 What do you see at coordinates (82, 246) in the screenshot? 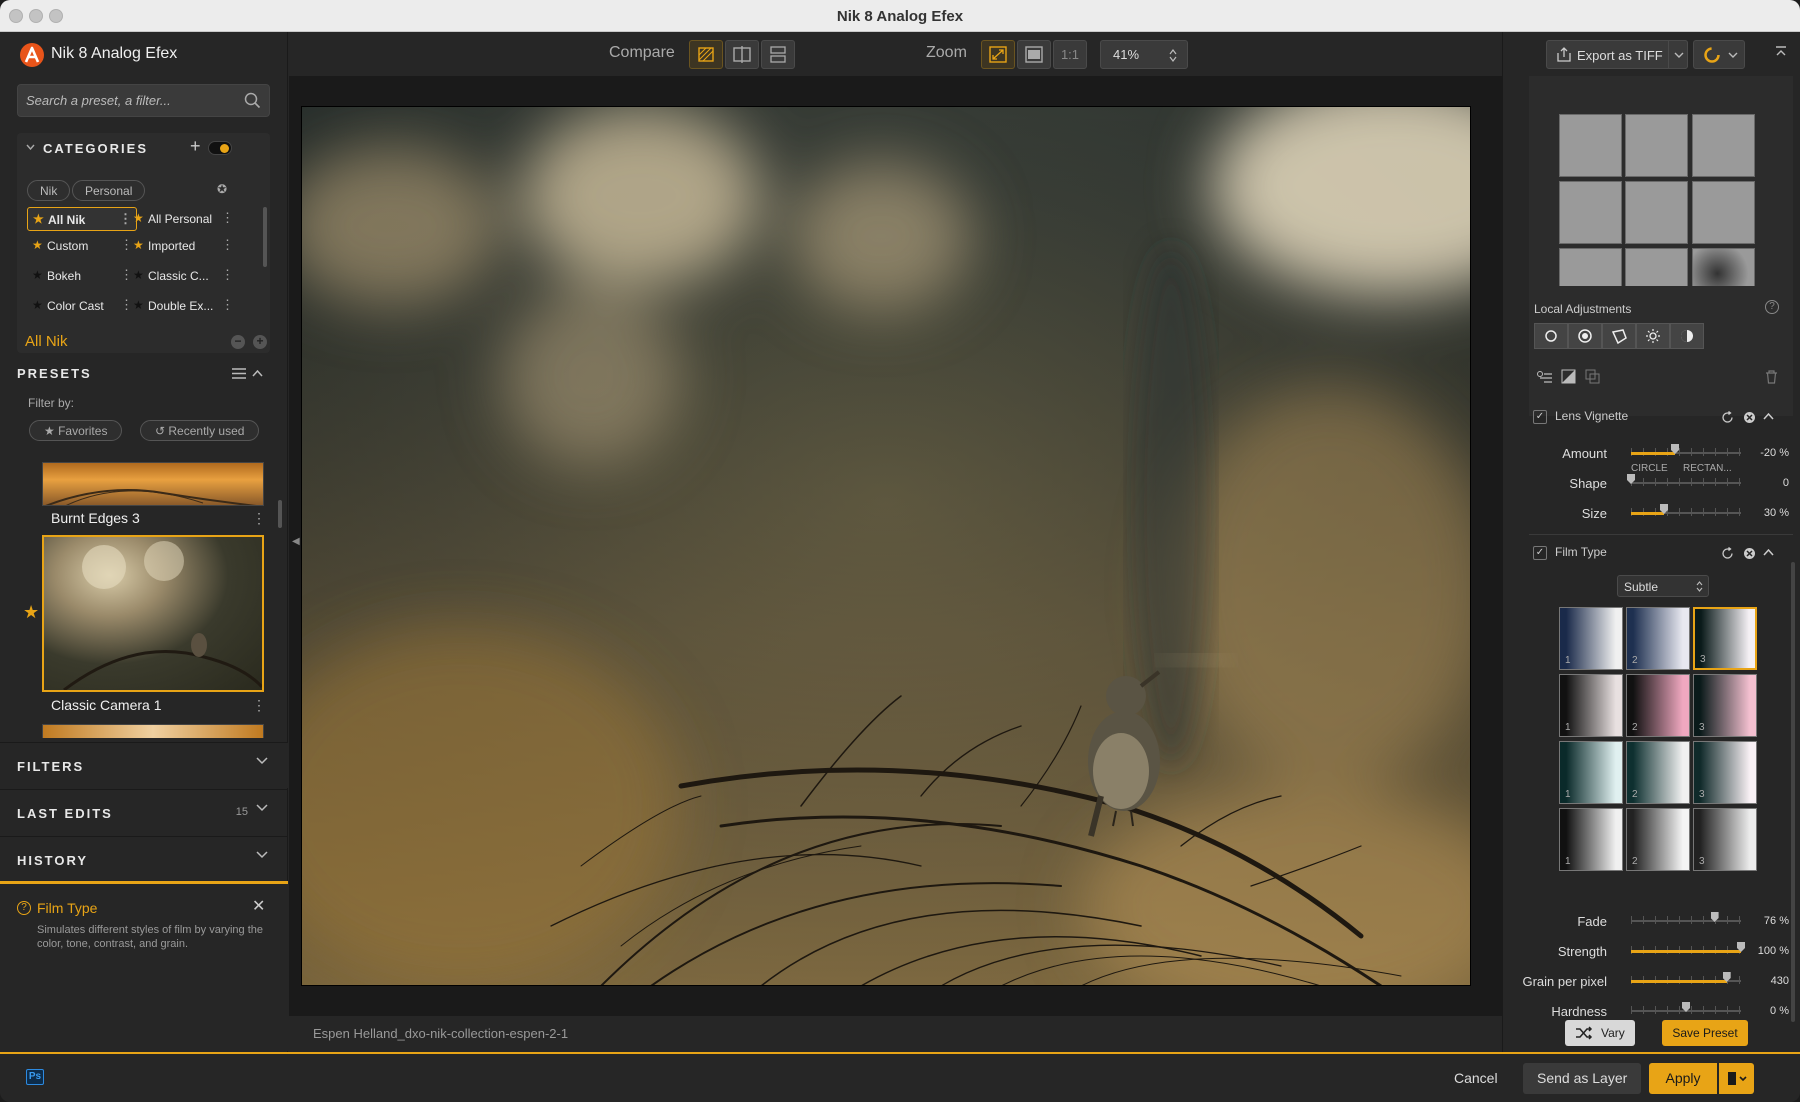
I see `category-custom: ★ Custom ⋮` at bounding box center [82, 246].